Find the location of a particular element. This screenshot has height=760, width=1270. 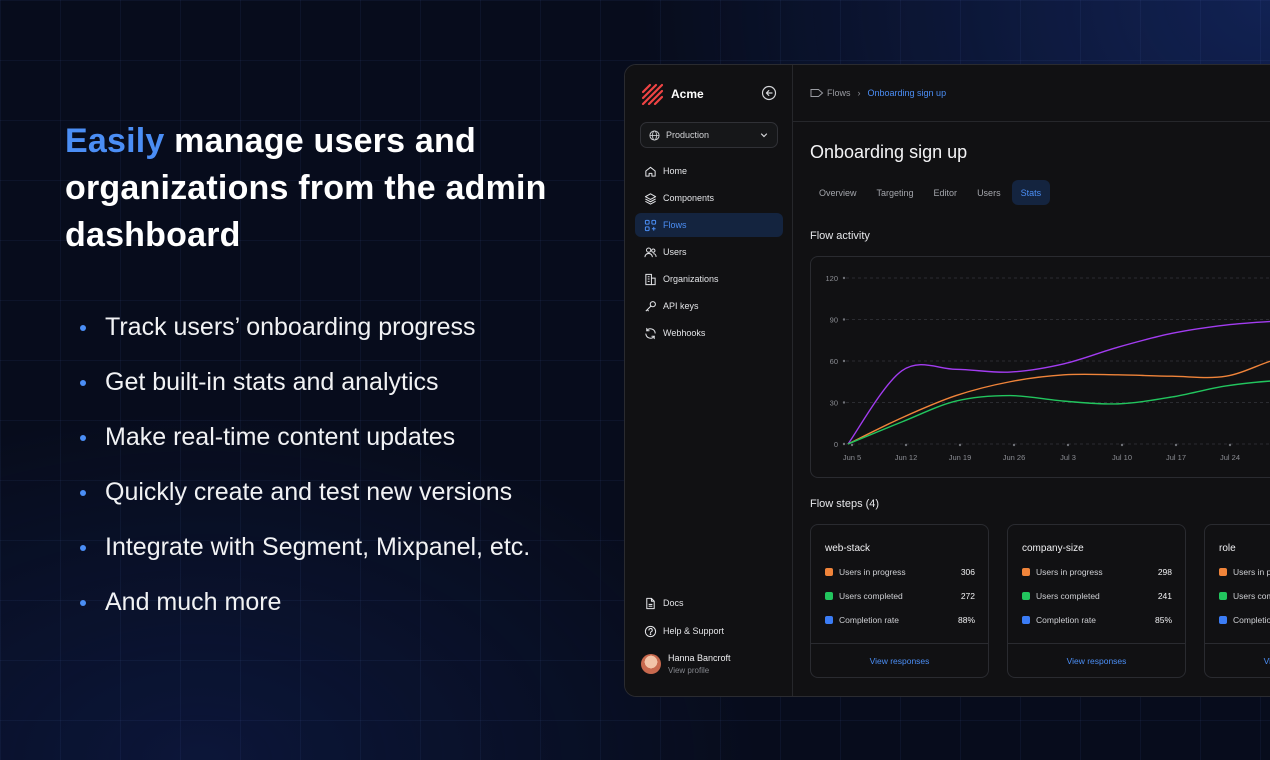

acme-logo-icon is located at coordinates (652, 94).